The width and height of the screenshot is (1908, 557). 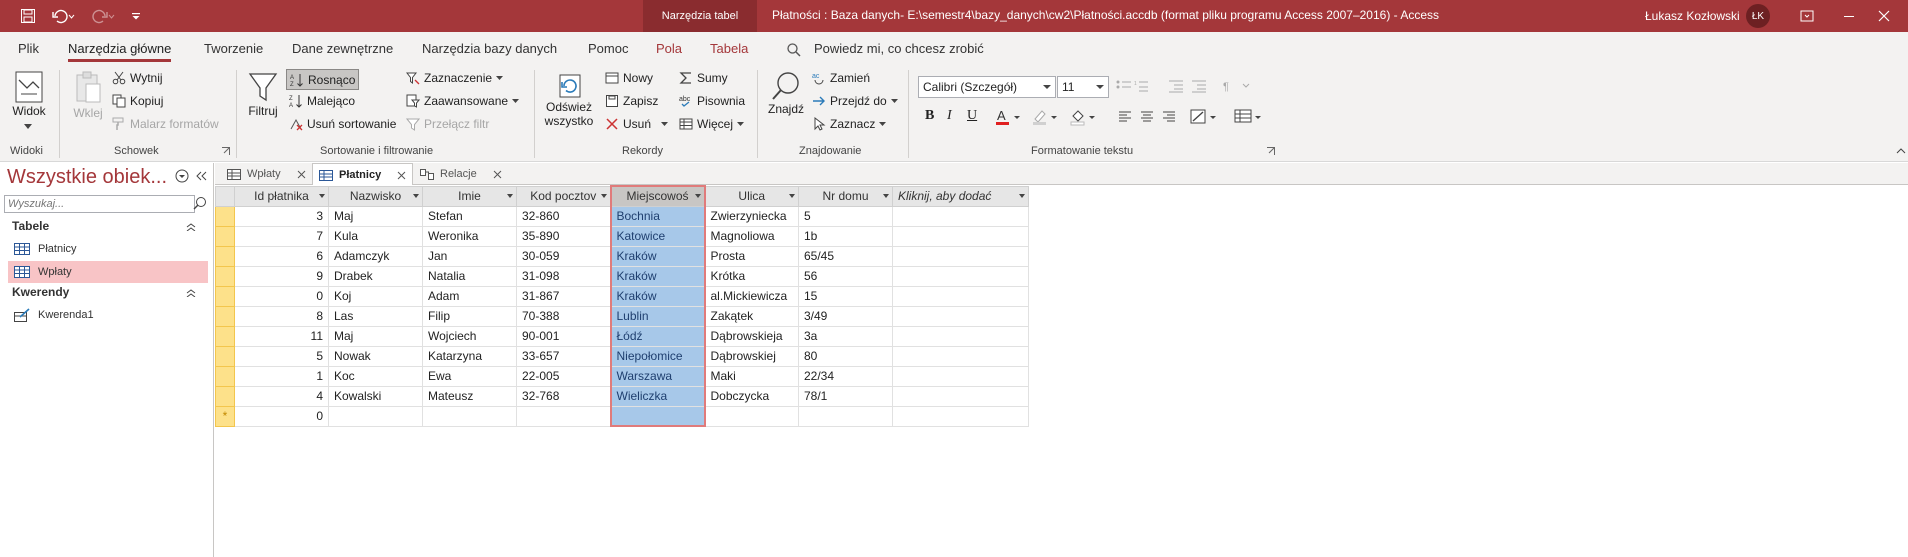 I want to click on cell-ulica: Maki, so click(x=751, y=376).